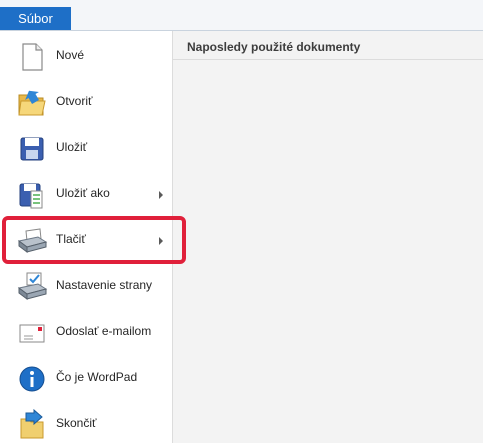  I want to click on menu-item-send-email: Odoslať e-mailom, so click(86, 333).